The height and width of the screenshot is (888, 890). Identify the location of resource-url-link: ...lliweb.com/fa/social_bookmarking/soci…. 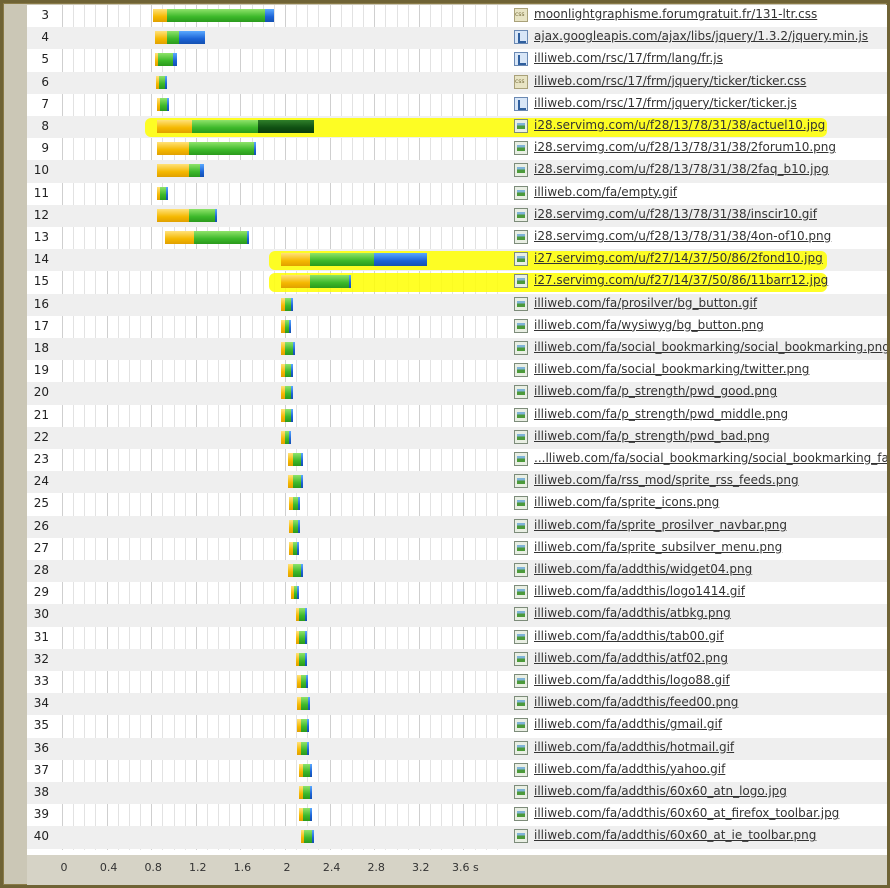
(710, 458).